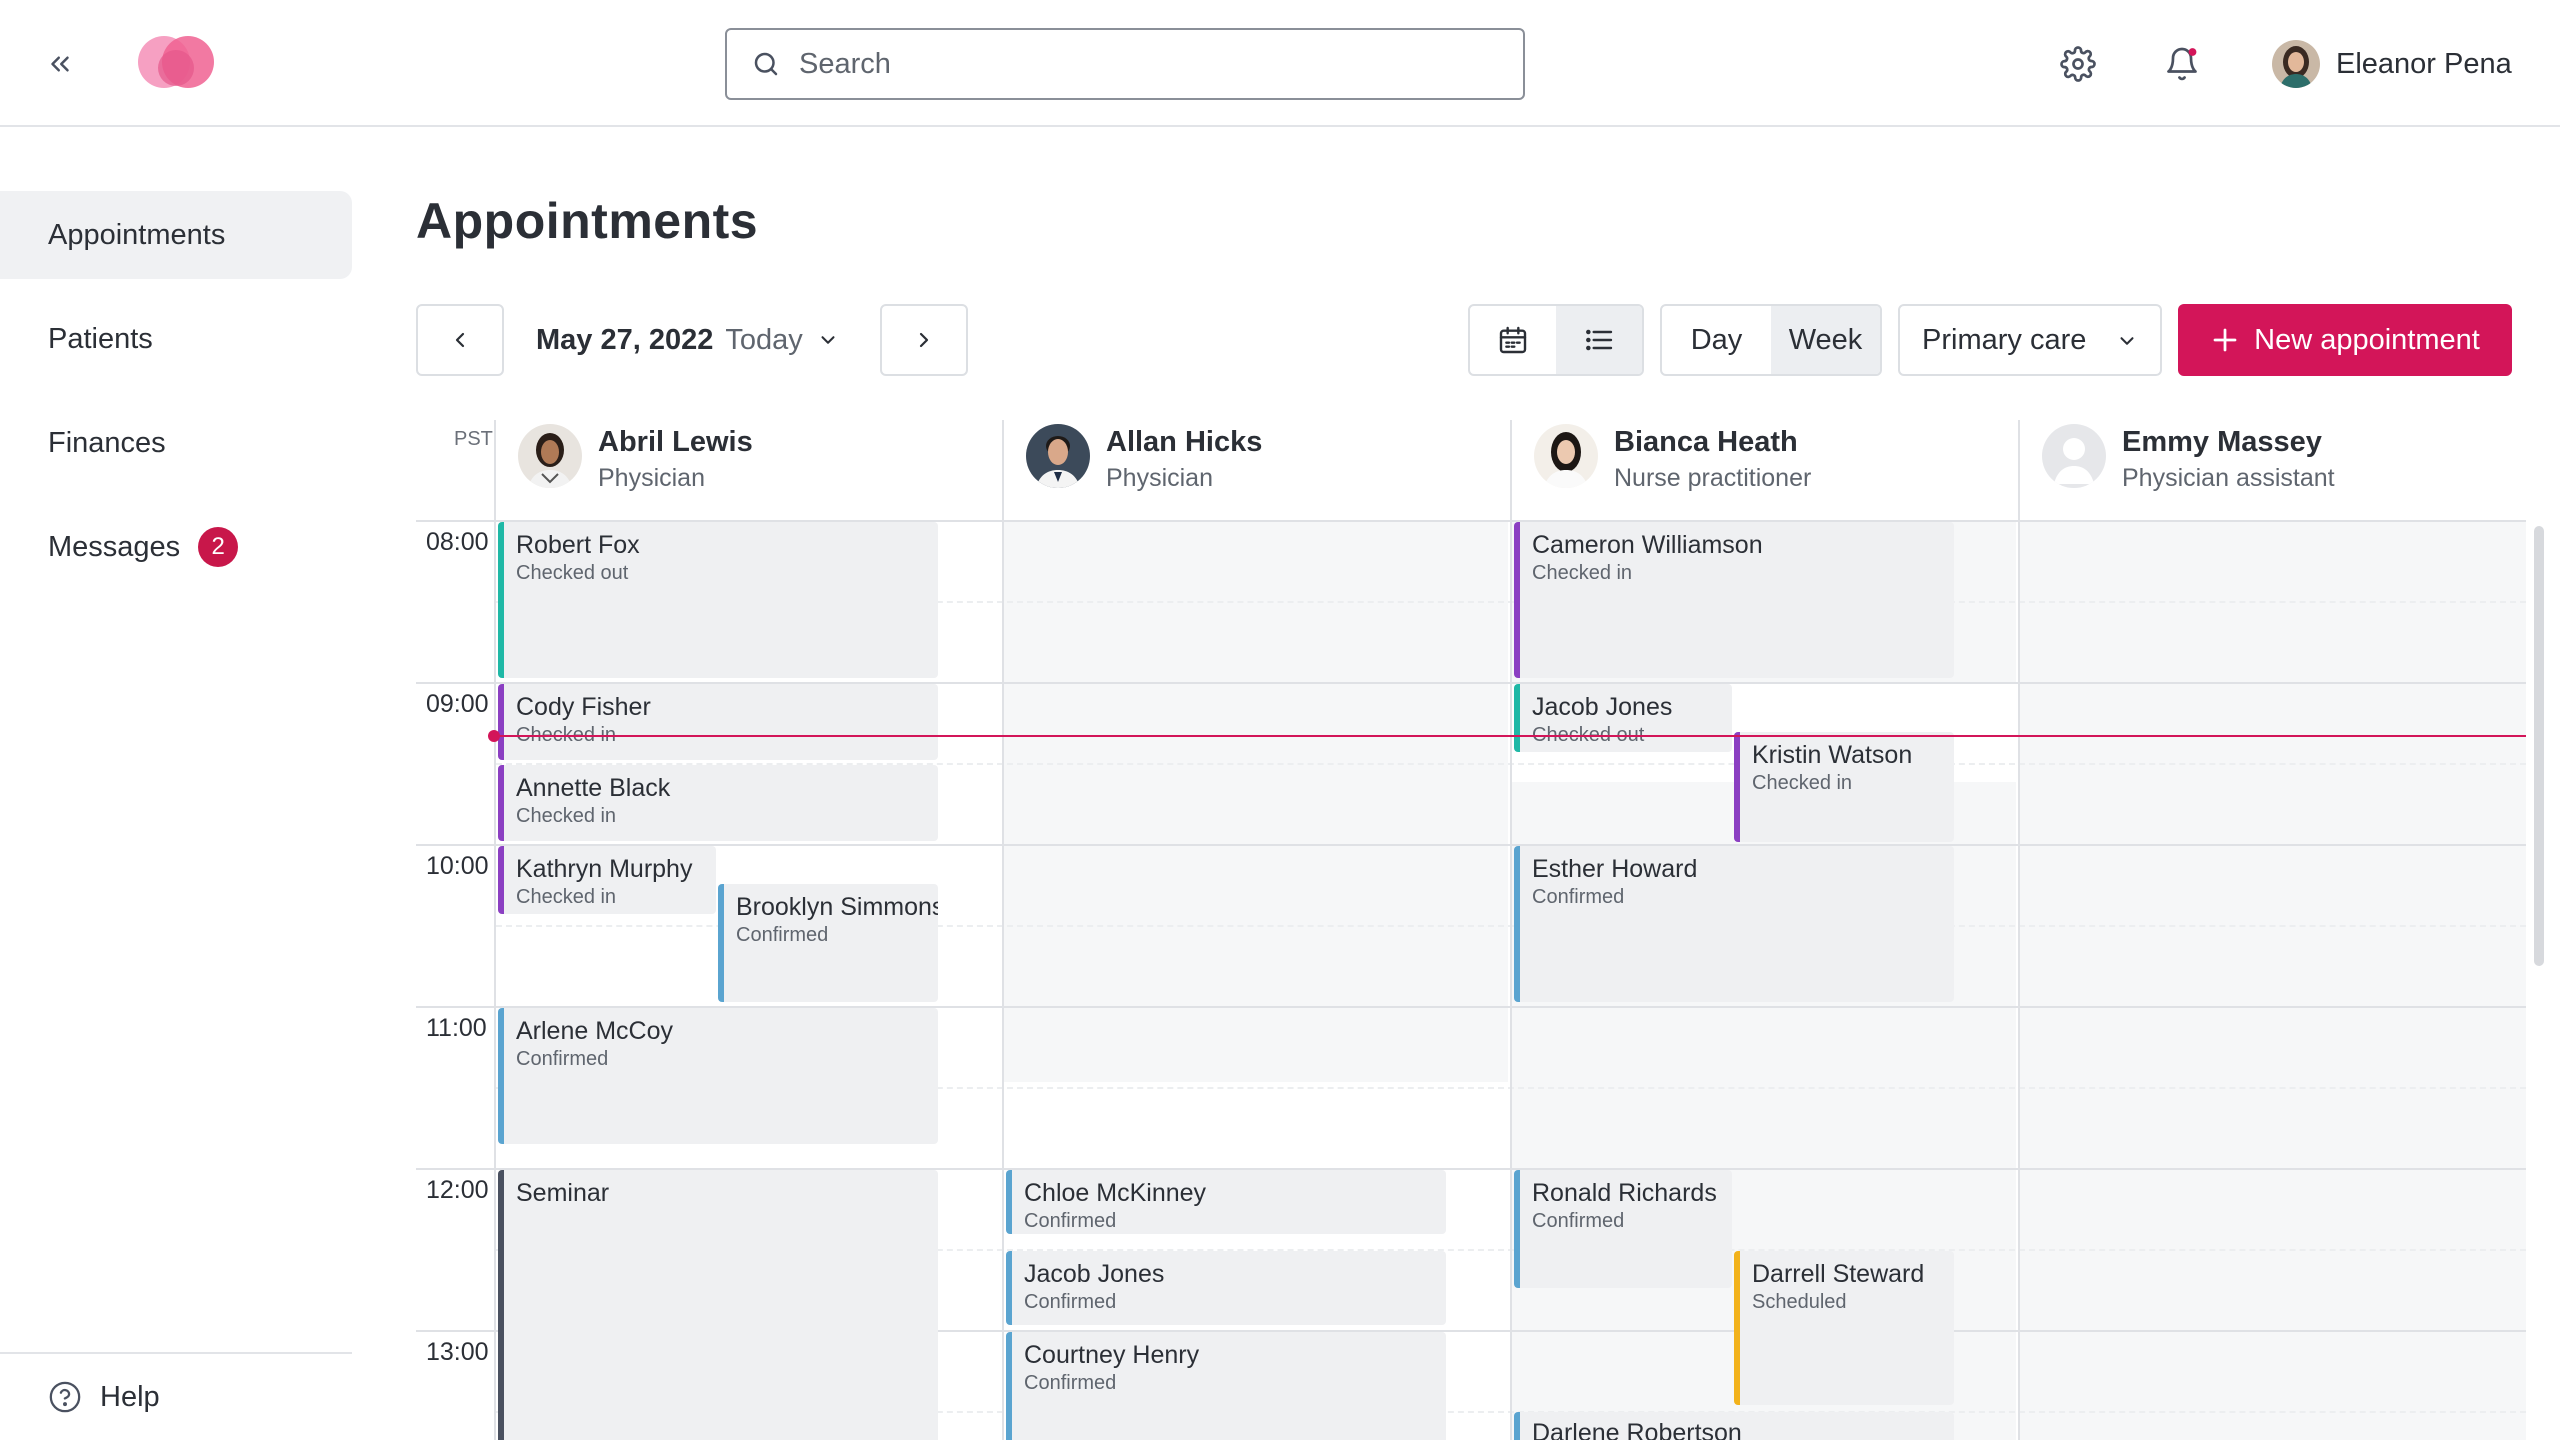 The height and width of the screenshot is (1440, 2560). What do you see at coordinates (1647, 545) in the screenshot?
I see `appointment-patient: Cameron Williamson` at bounding box center [1647, 545].